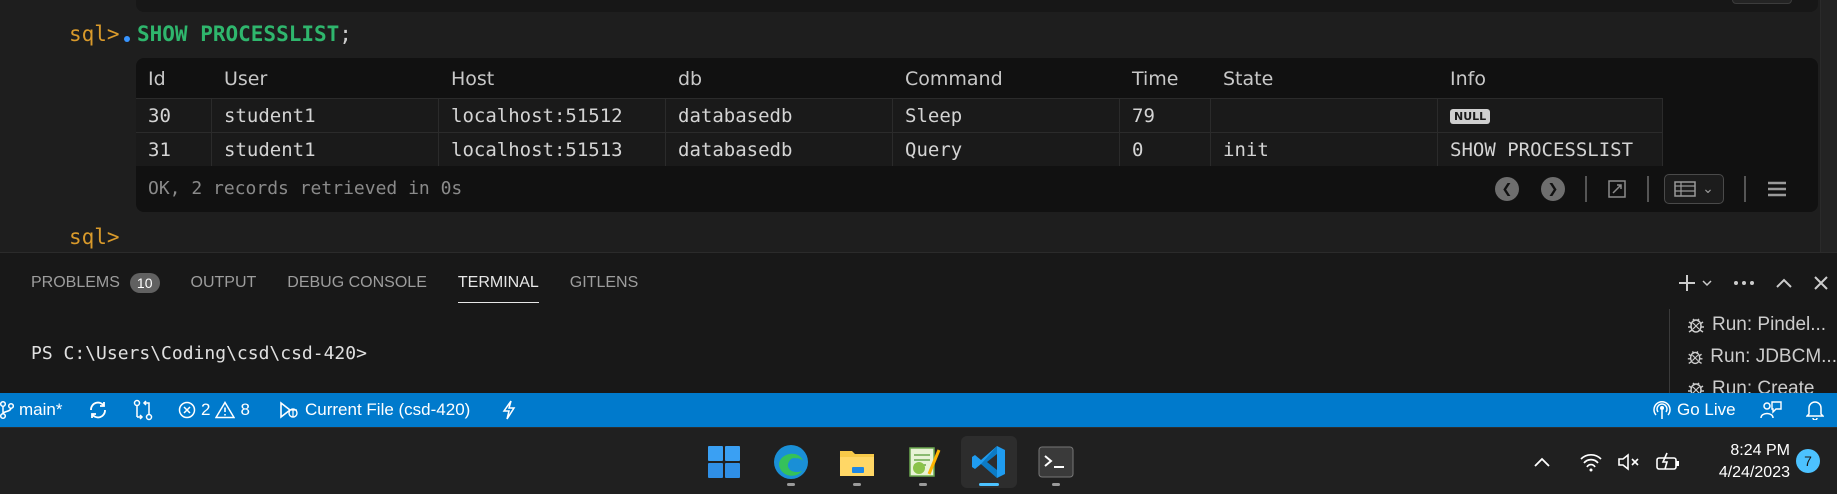 The width and height of the screenshot is (1837, 494). What do you see at coordinates (552, 115) in the screenshot?
I see `table-cell: localhost:51512` at bounding box center [552, 115].